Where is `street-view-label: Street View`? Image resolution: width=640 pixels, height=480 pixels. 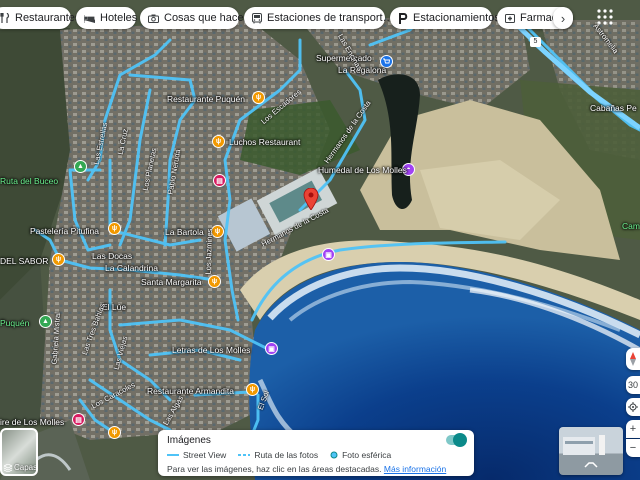
street-view-label: Street View is located at coordinates (205, 455).